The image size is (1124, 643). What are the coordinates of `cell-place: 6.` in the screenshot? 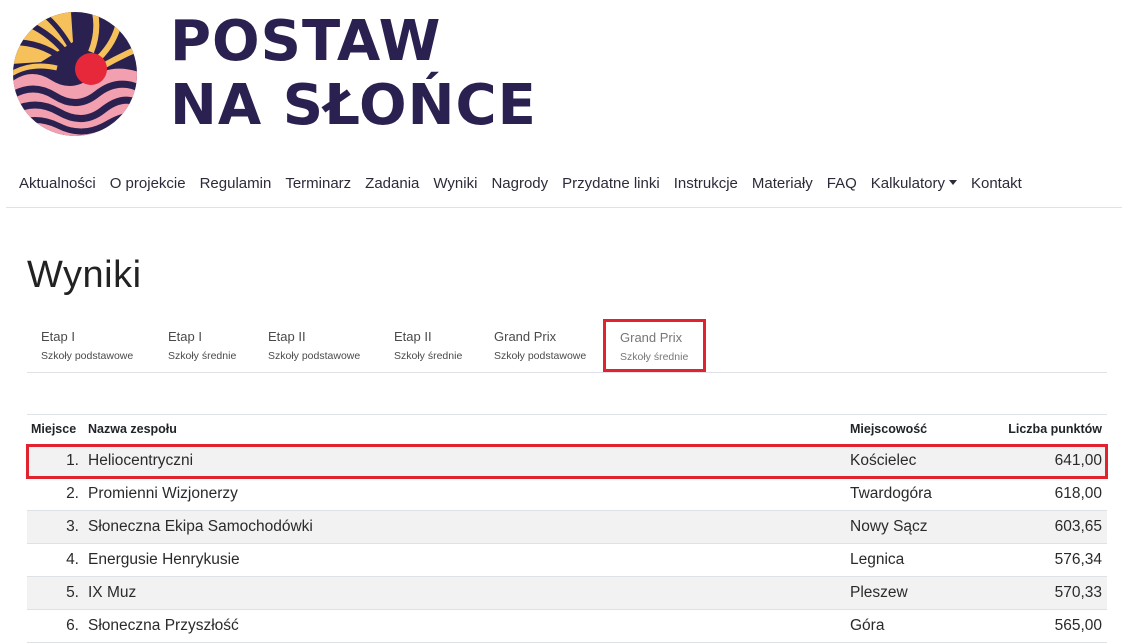 It's located at (72, 625).